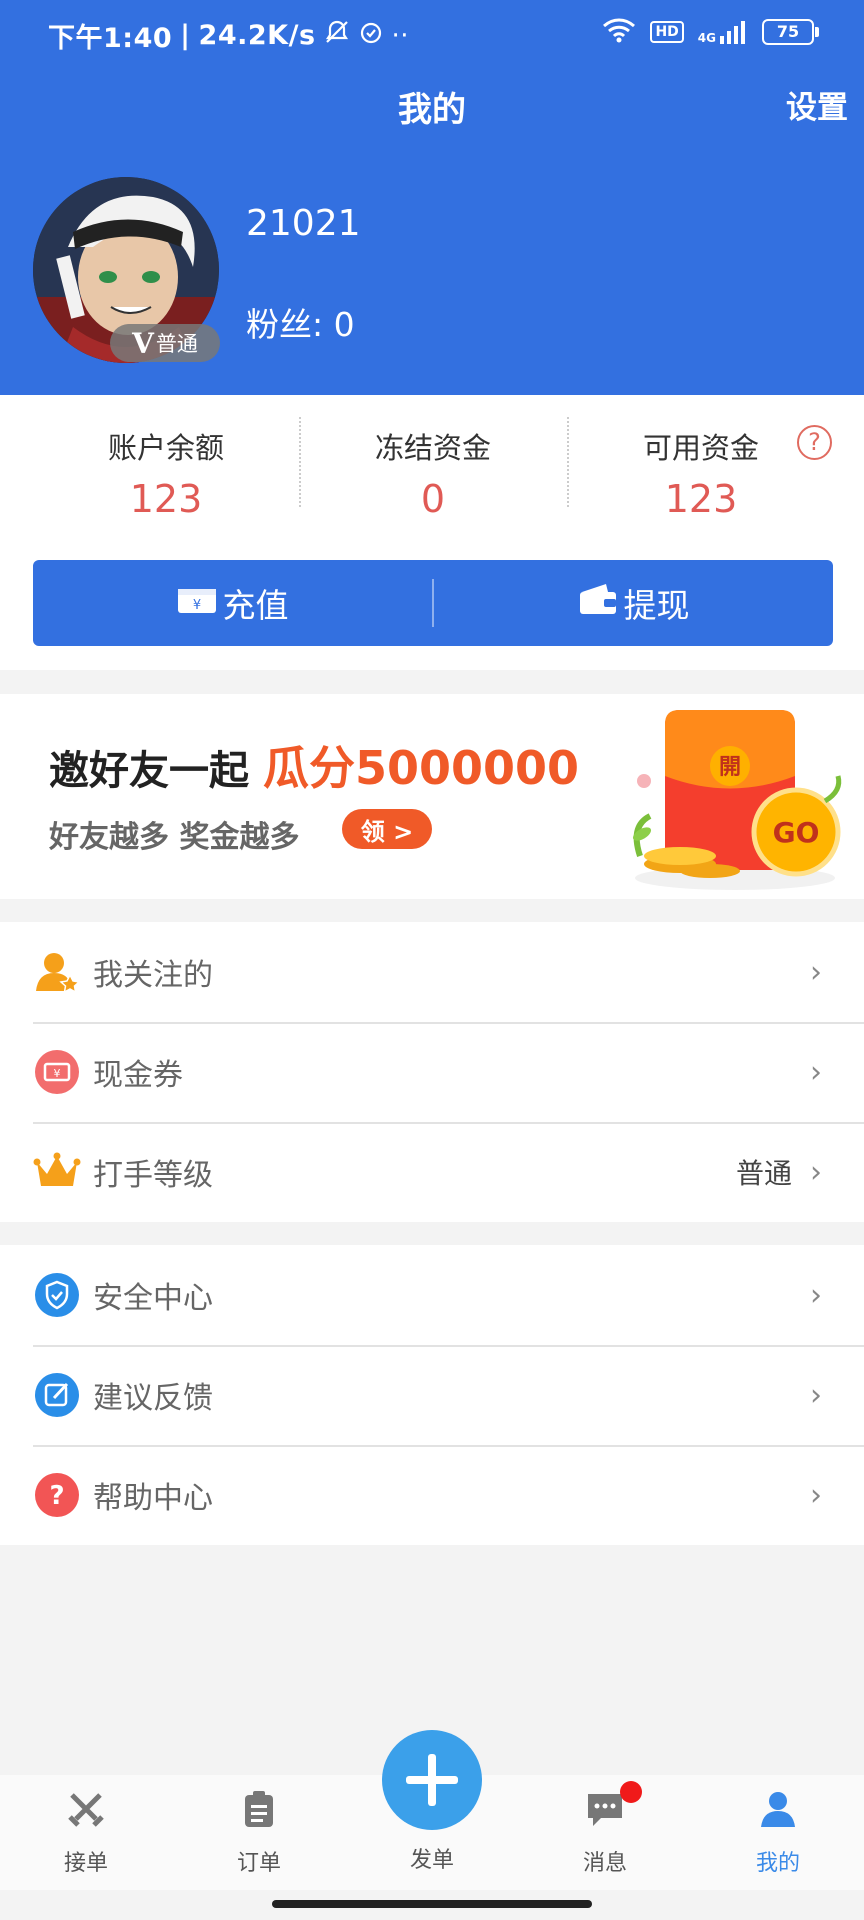 The image size is (864, 1920). I want to click on stat-available-funds: 可用资金 123, so click(701, 473).